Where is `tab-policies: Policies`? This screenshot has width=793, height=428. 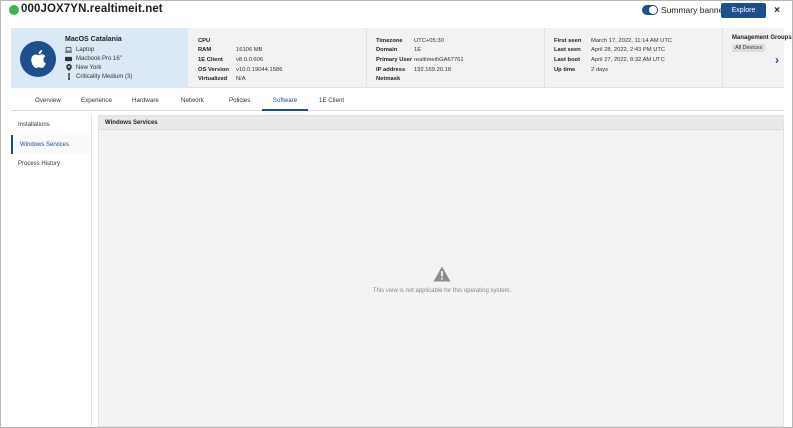 tab-policies: Policies is located at coordinates (239, 104).